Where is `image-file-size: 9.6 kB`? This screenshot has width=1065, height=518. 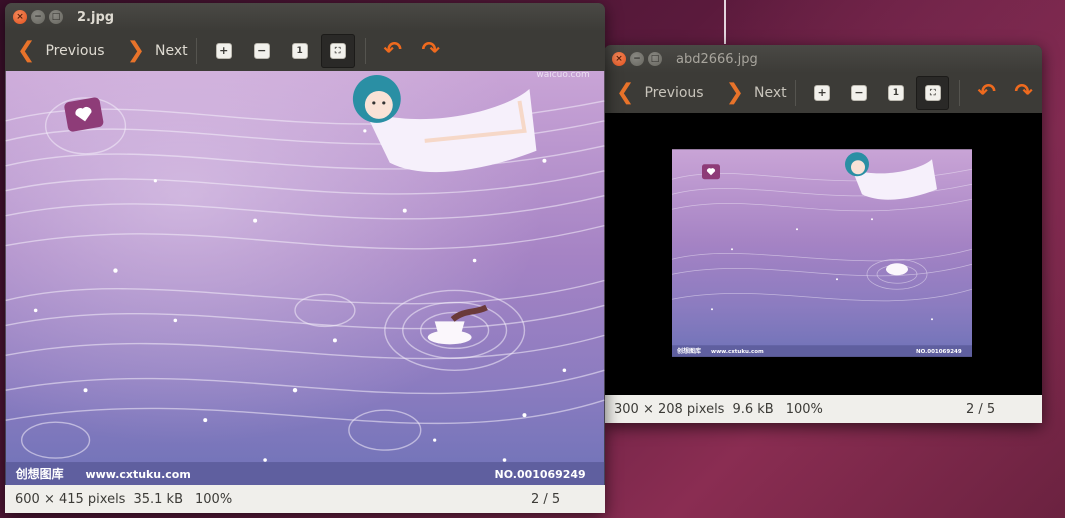 image-file-size: 9.6 kB is located at coordinates (753, 409).